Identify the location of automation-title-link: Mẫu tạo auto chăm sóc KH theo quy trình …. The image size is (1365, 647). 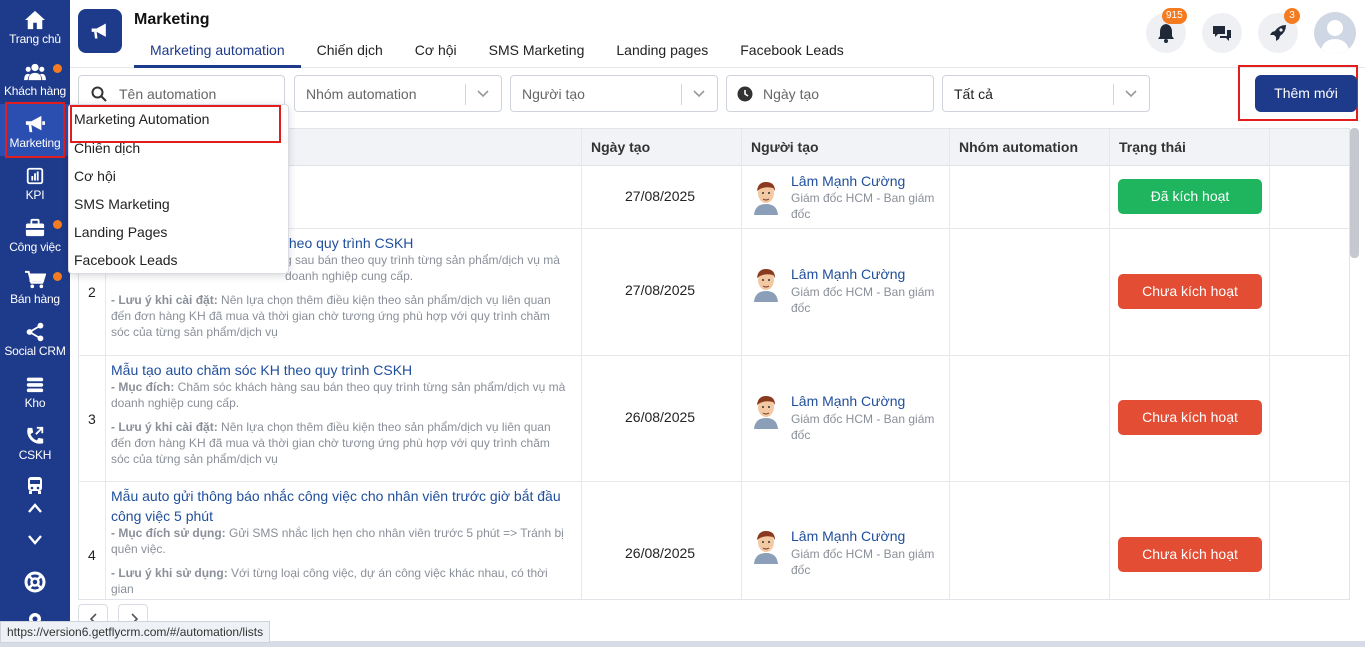
(341, 370).